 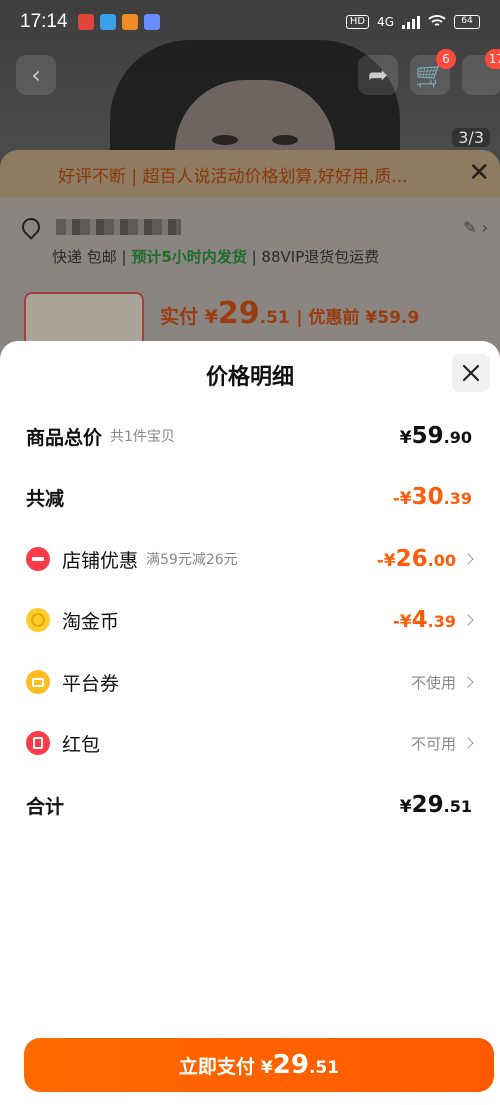 I want to click on share-icon: ➦, so click(x=378, y=75).